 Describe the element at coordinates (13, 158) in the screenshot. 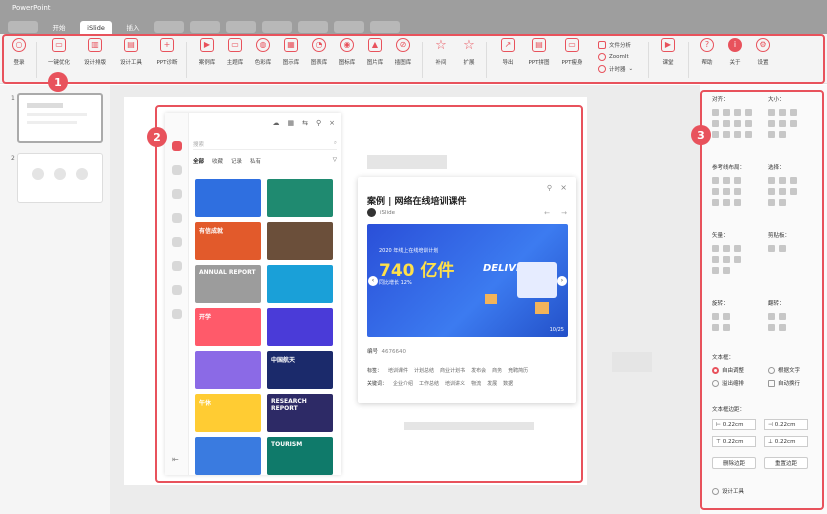

I see `slide-number: 2` at that location.